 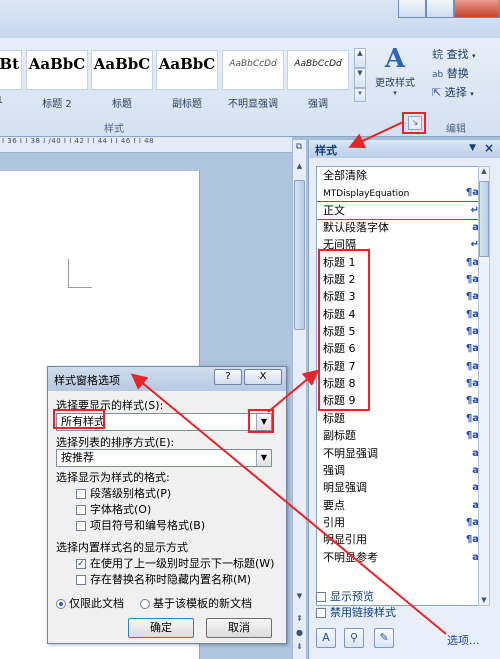 What do you see at coordinates (401, 331) in the screenshot?
I see `style-list-item: 标题 5 ¶a` at bounding box center [401, 331].